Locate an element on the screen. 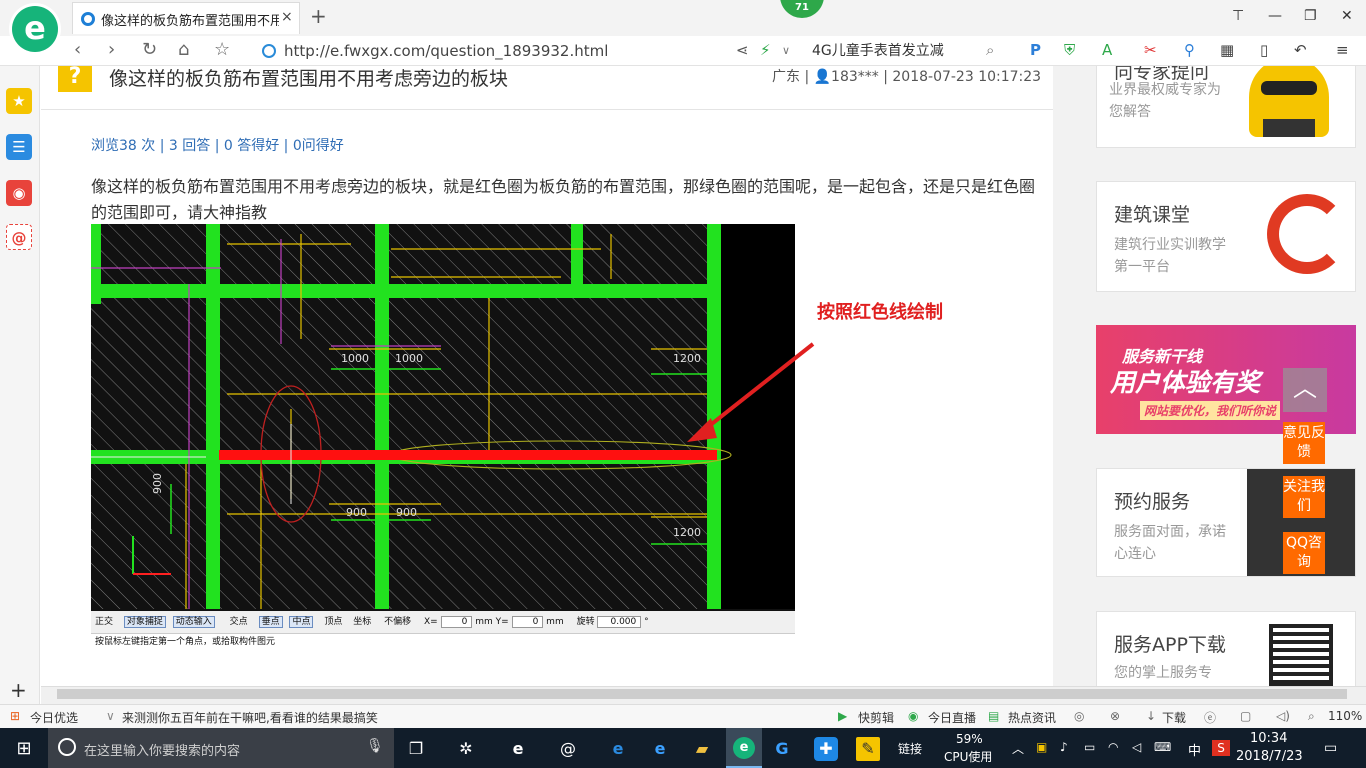 This screenshot has width=1366, height=768. close-window-button: ✕ is located at coordinates (1347, 16).